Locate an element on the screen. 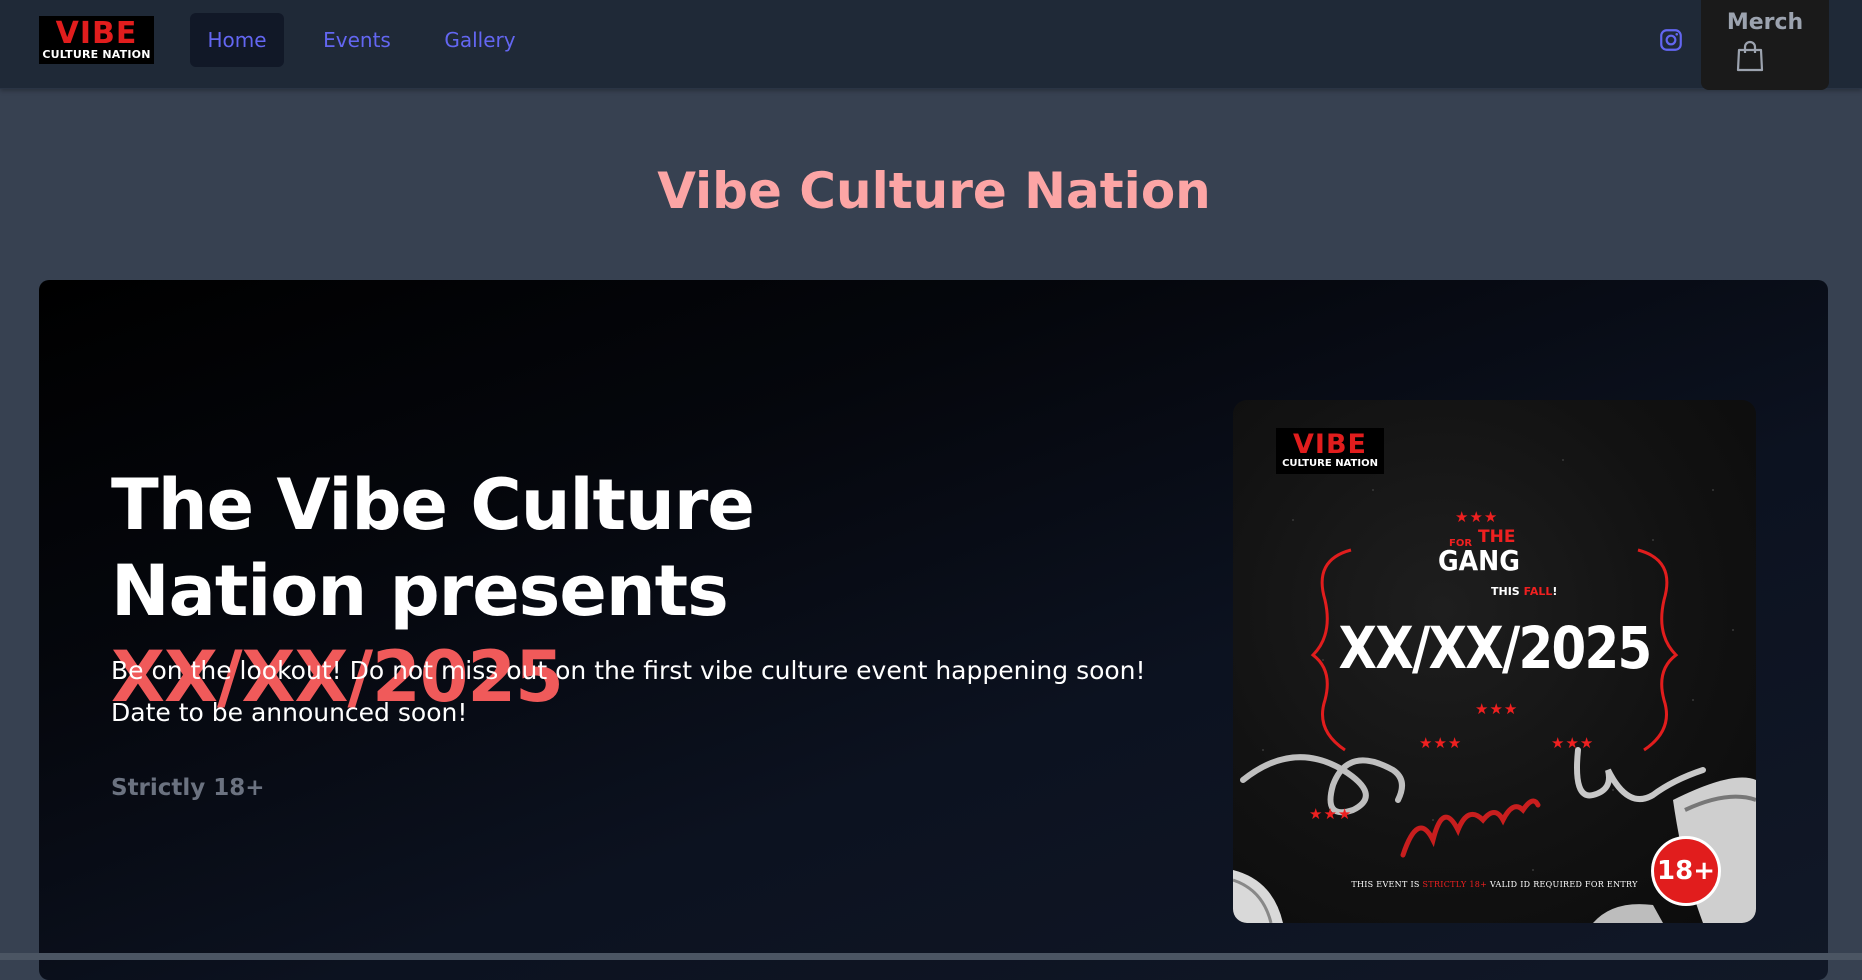 Image resolution: width=1862 pixels, height=980 pixels. age-restriction-note: Strictly 18+ is located at coordinates (188, 788).